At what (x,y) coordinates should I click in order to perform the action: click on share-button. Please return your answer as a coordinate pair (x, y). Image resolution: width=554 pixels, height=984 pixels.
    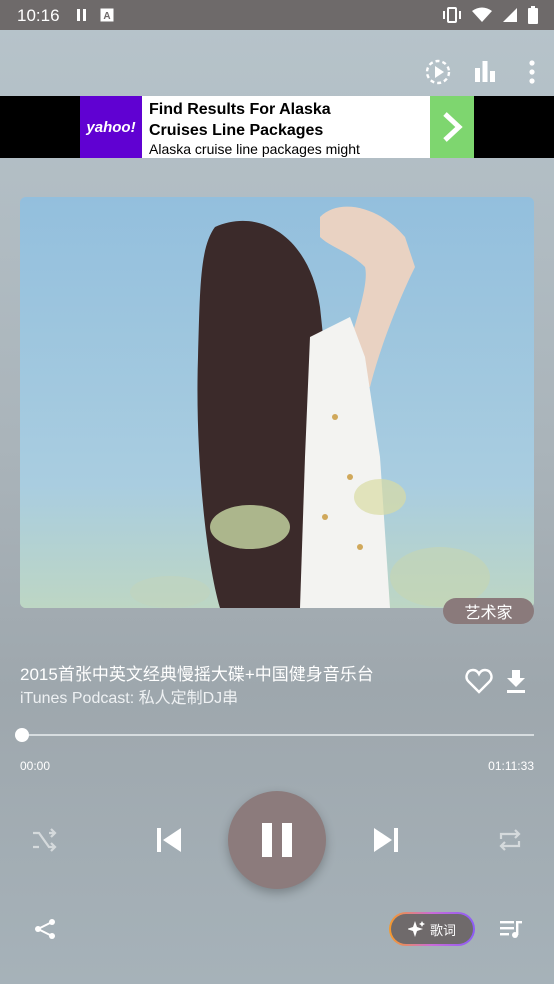
    Looking at the image, I should click on (45, 929).